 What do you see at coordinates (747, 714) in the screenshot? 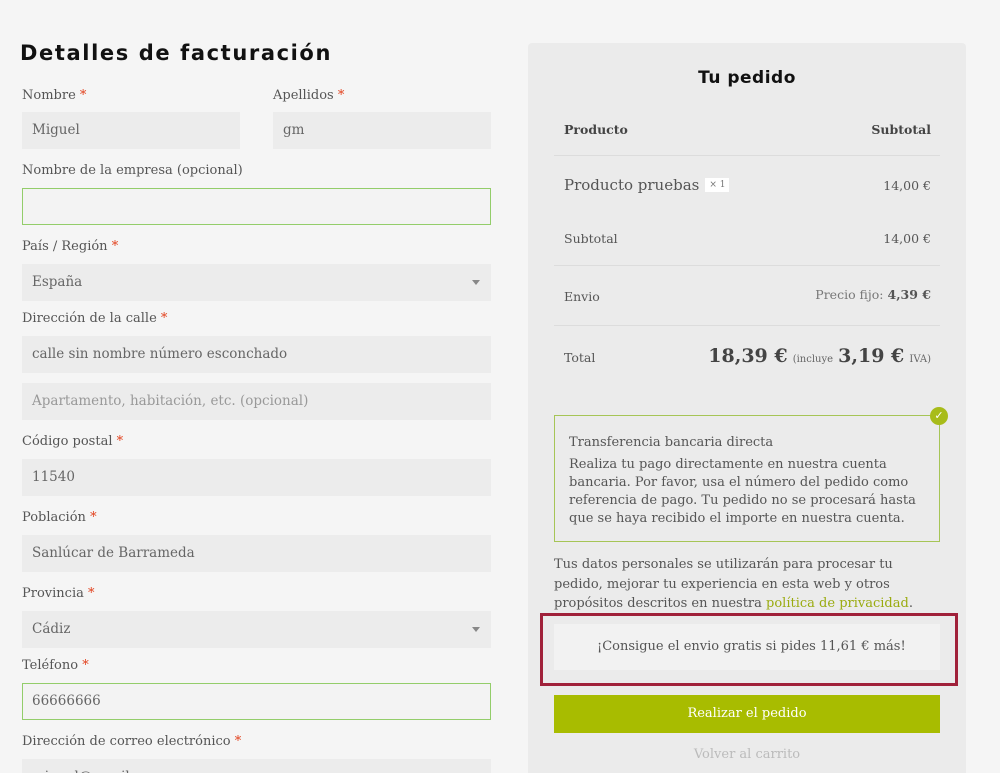
I see `place-order-button: Realizar el pedido` at bounding box center [747, 714].